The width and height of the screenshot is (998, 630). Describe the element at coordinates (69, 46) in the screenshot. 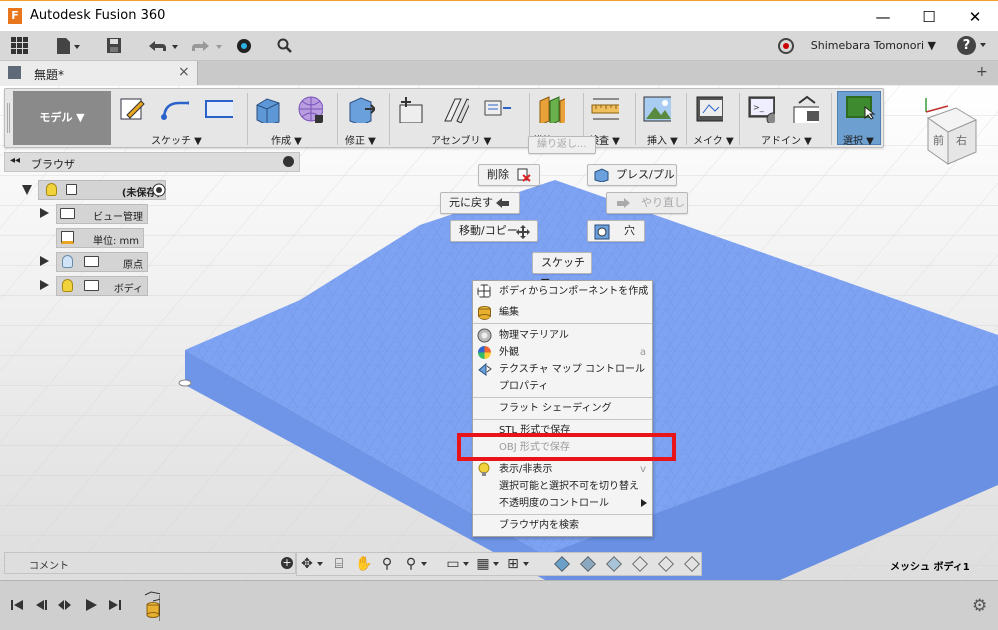

I see `file-menu-icon` at that location.